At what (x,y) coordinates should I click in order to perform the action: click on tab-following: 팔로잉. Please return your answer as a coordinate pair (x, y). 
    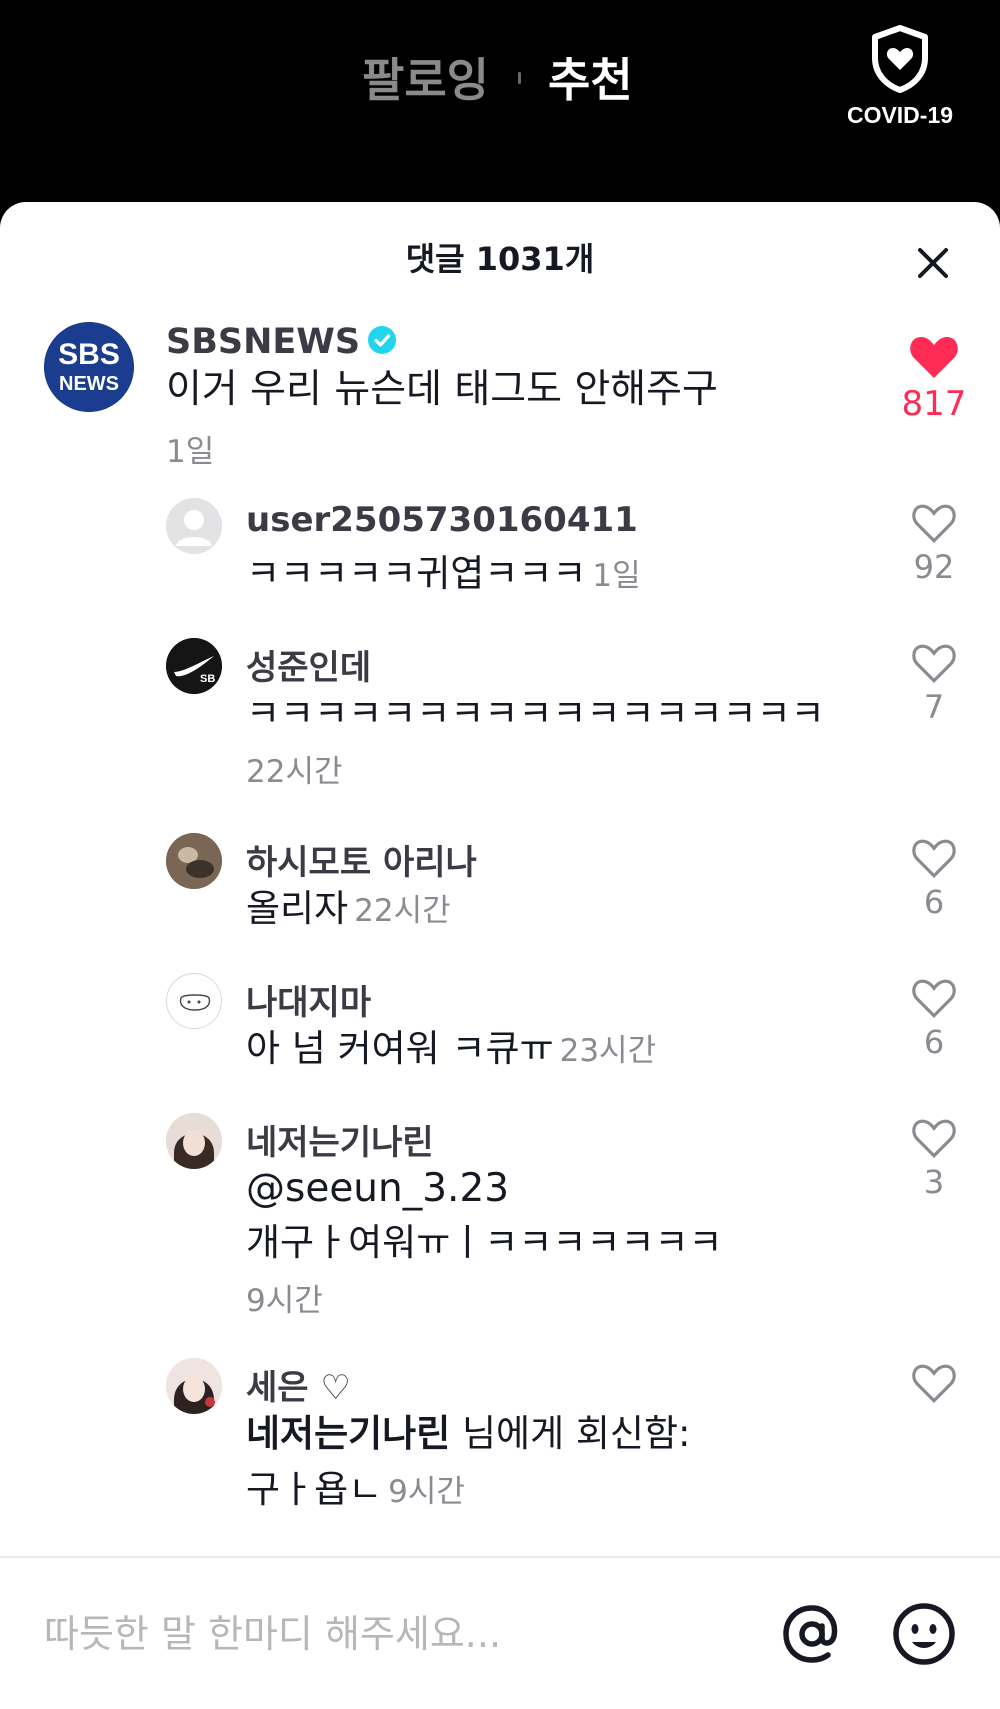
    Looking at the image, I should click on (425, 77).